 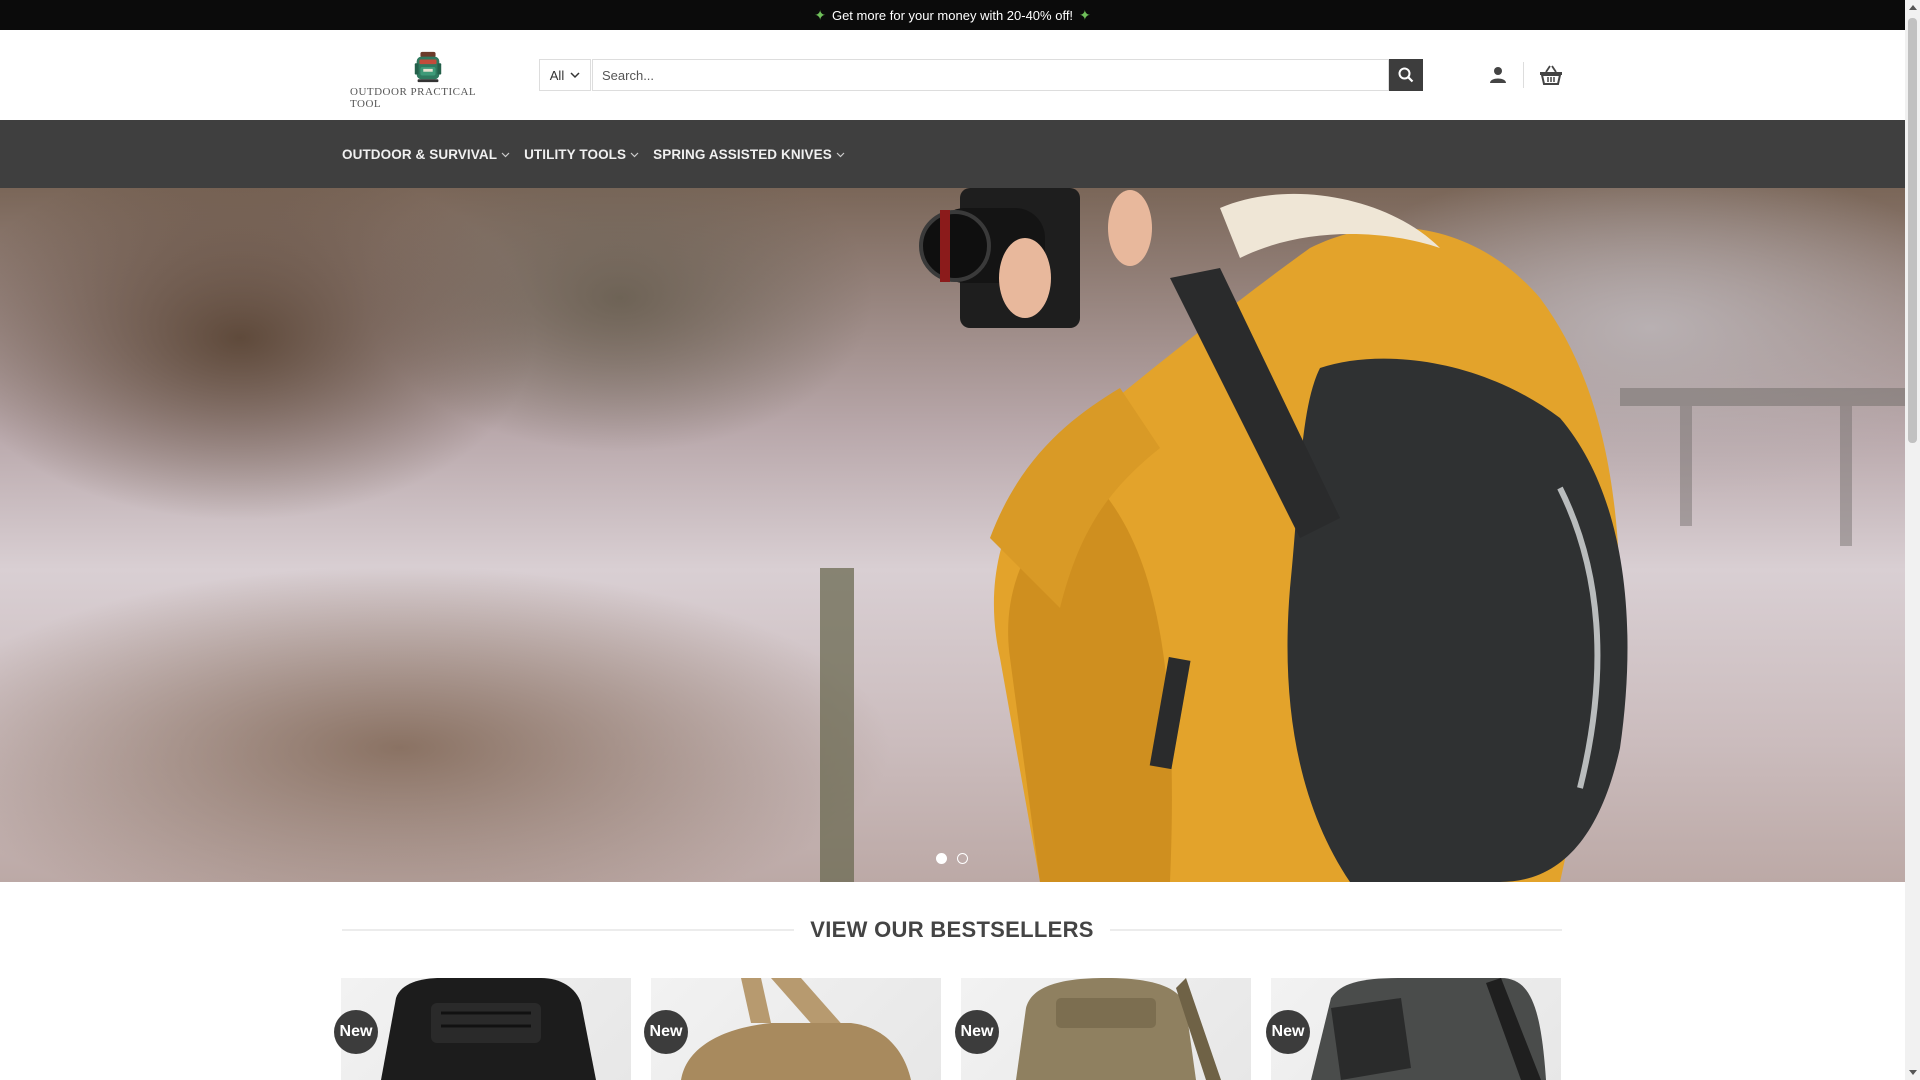 What do you see at coordinates (952, 1029) in the screenshot?
I see `product-grid` at bounding box center [952, 1029].